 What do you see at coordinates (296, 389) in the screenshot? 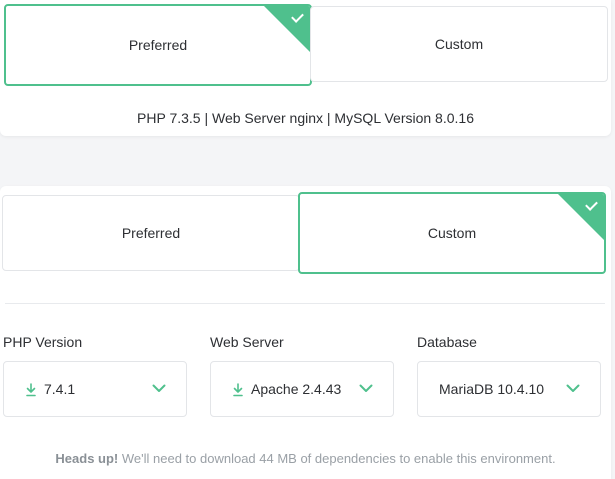
I see `web-server-value: Apache 2.4.43` at bounding box center [296, 389].